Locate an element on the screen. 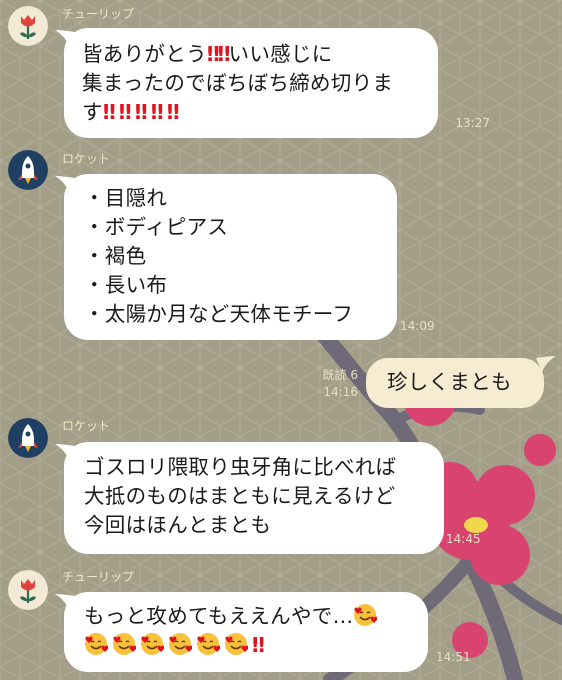  message-line: ・目隠れ is located at coordinates (126, 198).